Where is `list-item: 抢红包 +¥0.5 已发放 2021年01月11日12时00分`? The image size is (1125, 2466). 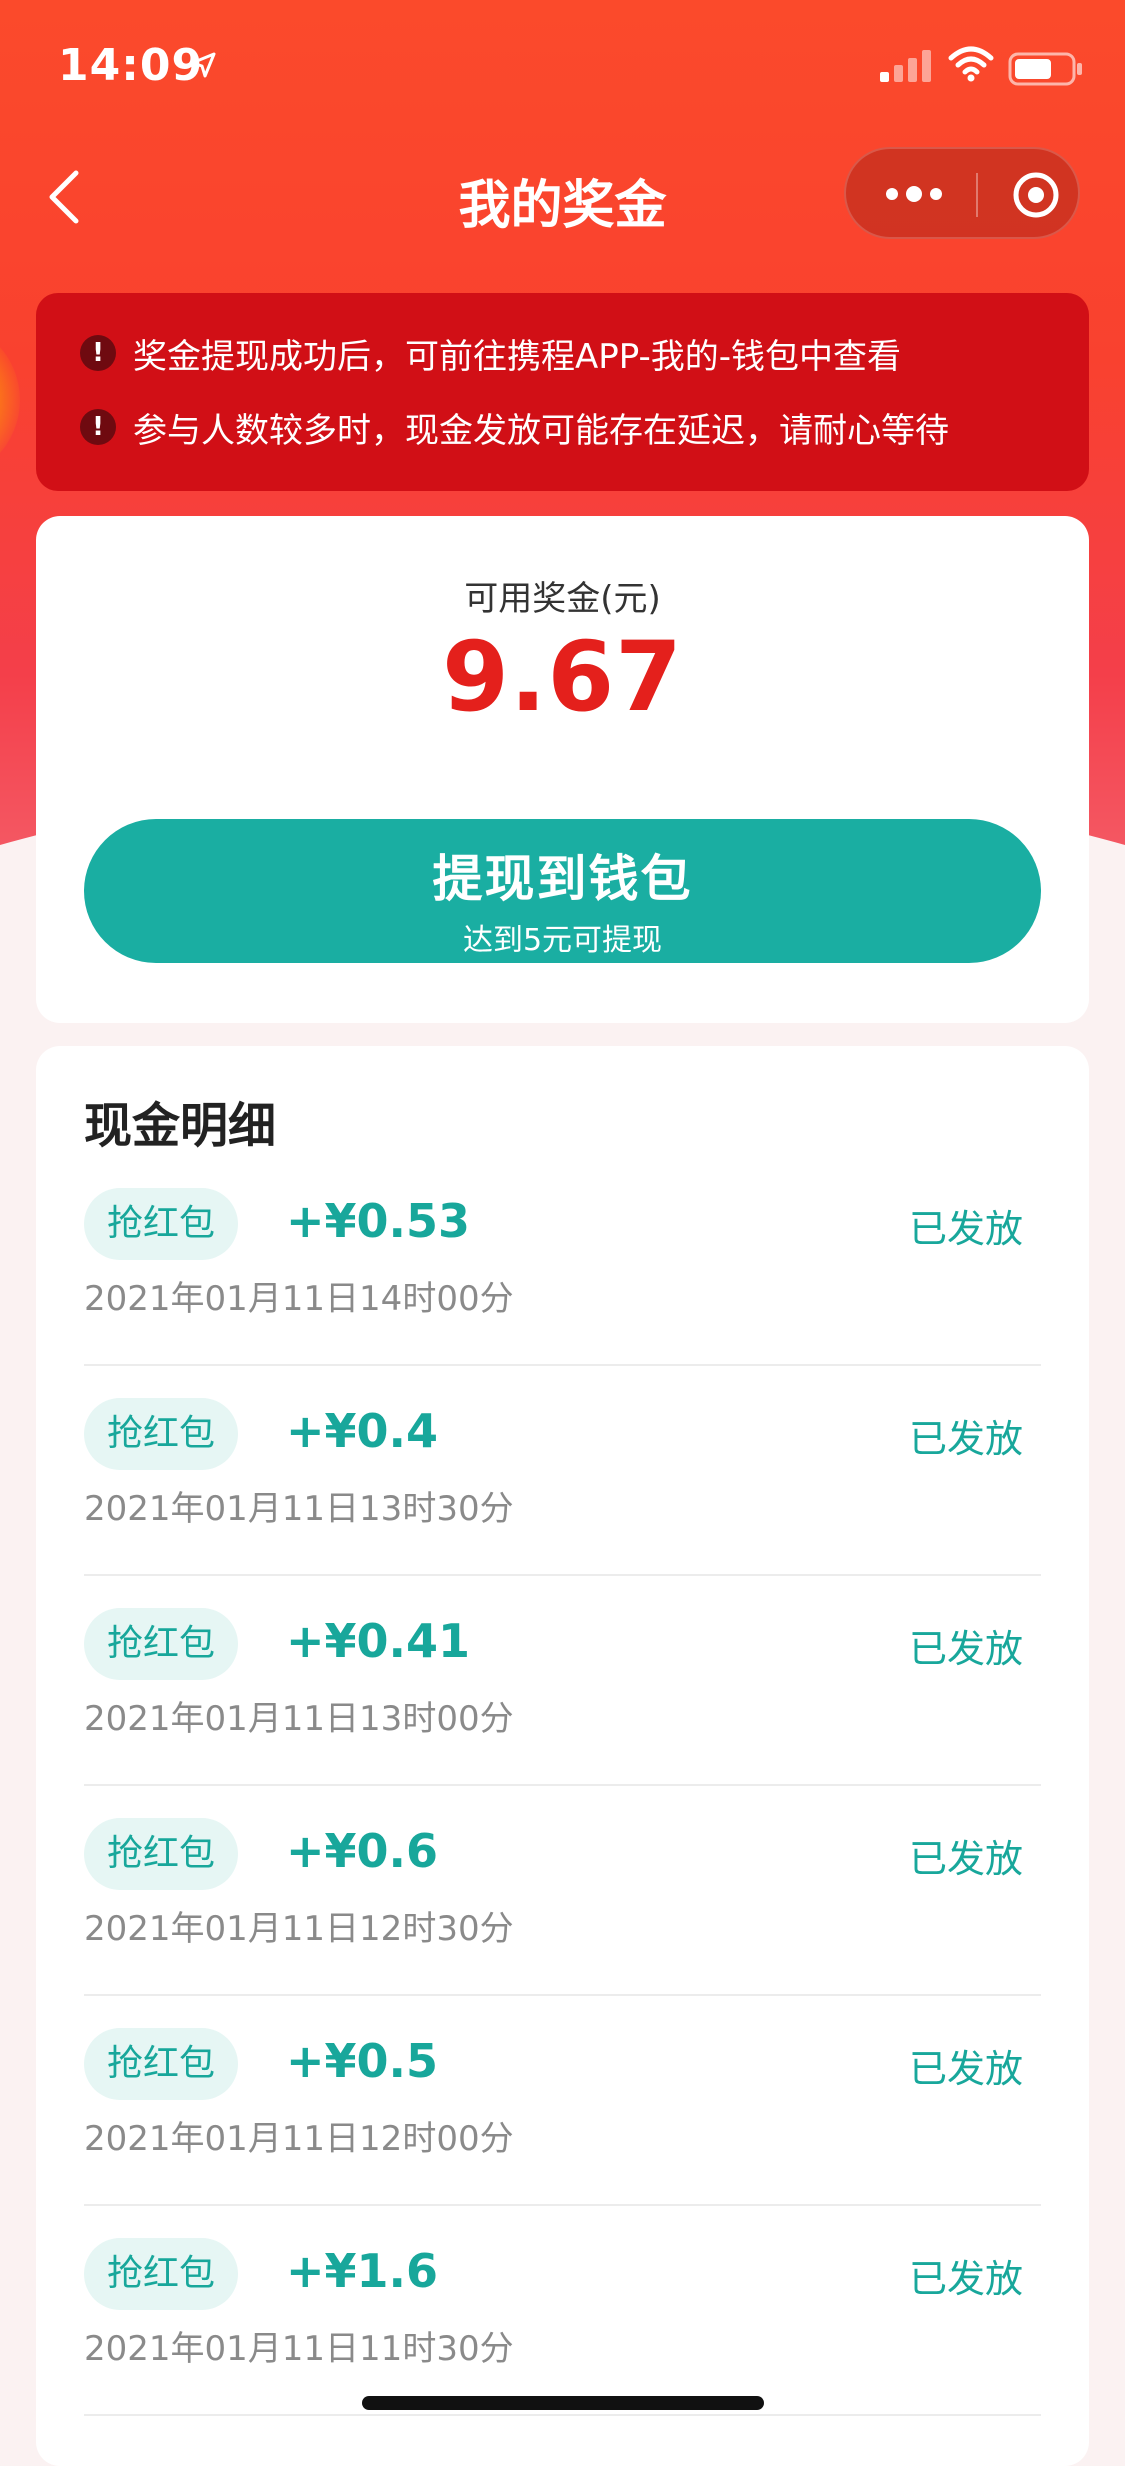 list-item: 抢红包 +¥0.5 已发放 2021年01月11日12时00分 is located at coordinates (562, 2133).